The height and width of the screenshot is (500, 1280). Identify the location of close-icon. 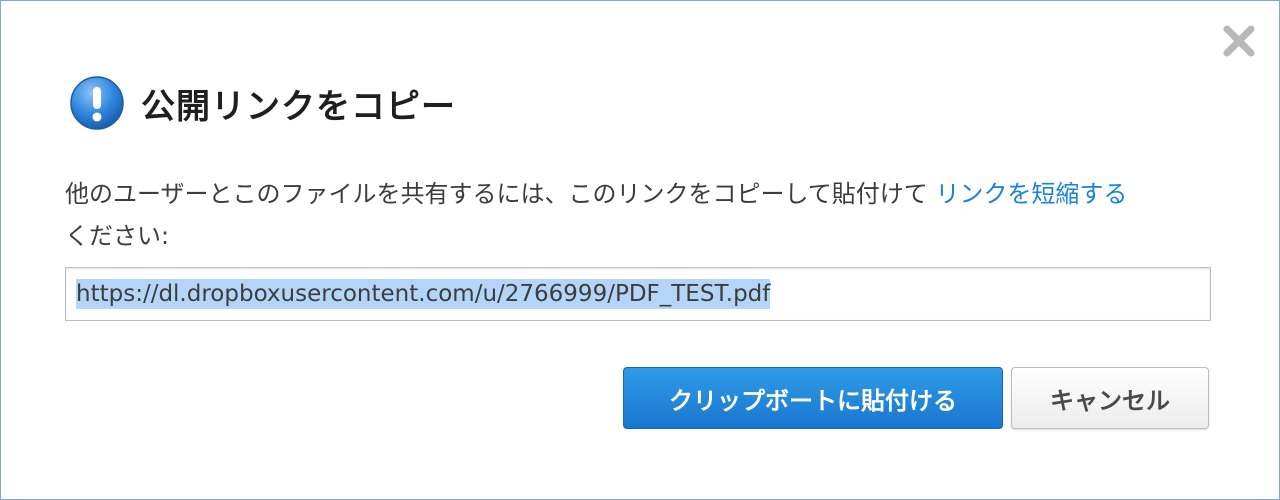
(1239, 41).